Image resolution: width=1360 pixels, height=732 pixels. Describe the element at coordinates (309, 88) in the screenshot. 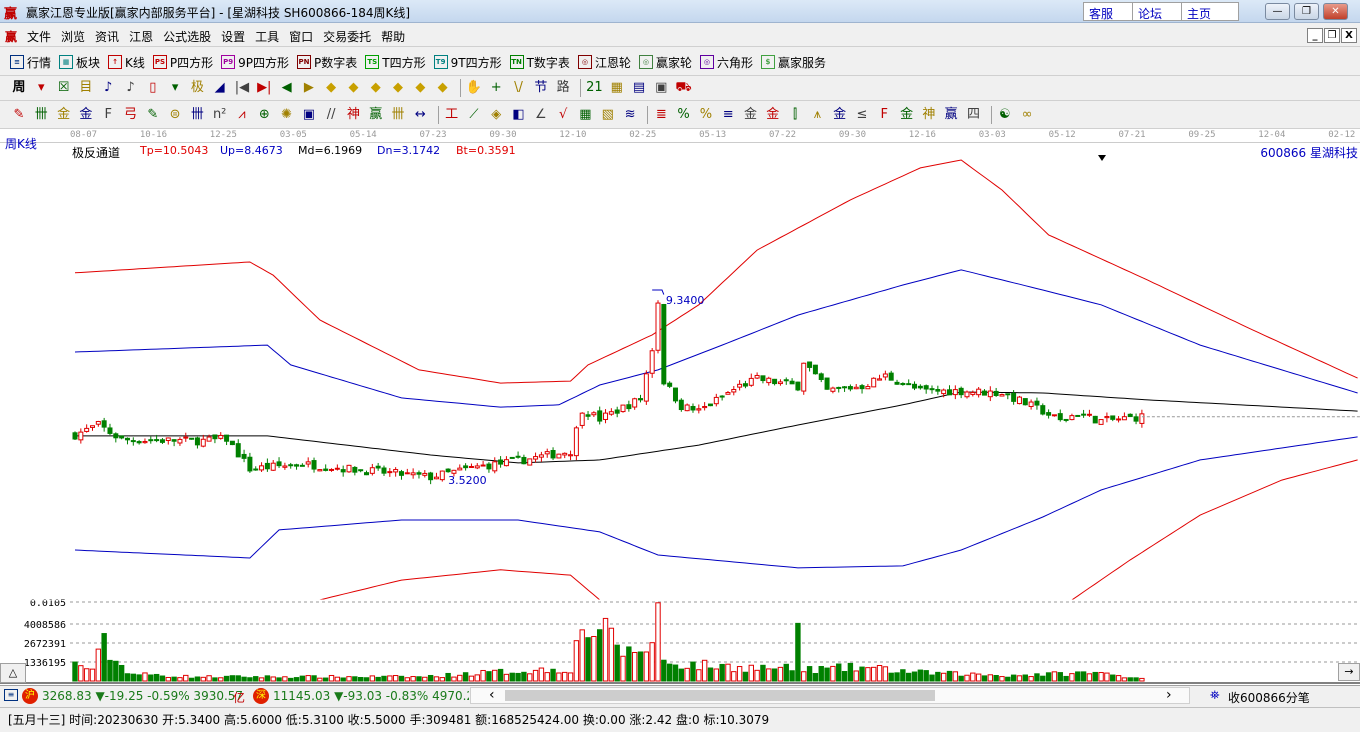

I see `tool-icon: ▶` at that location.